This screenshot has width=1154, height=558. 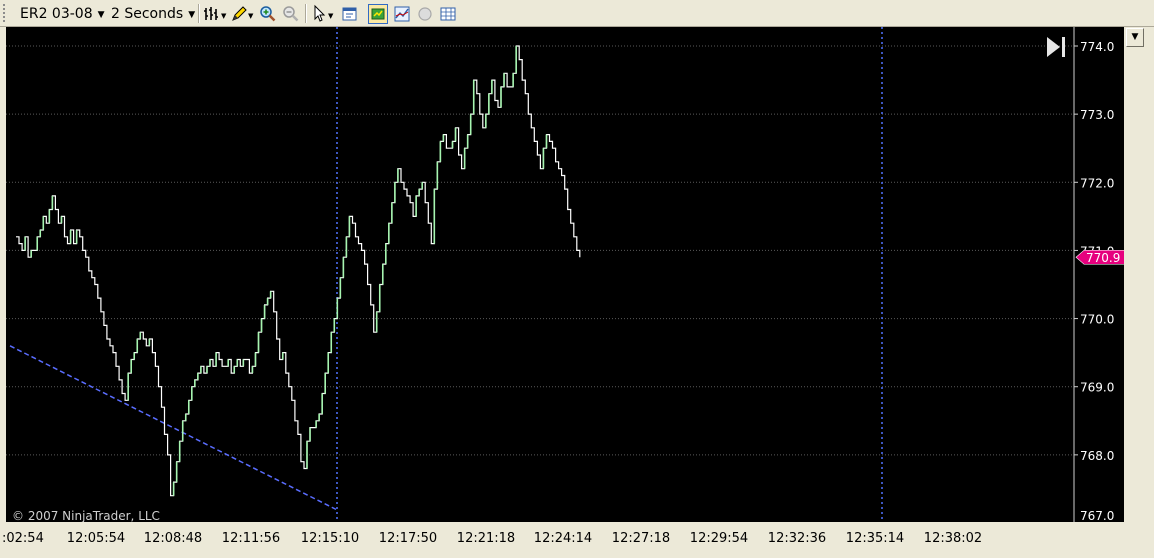 What do you see at coordinates (486, 538) in the screenshot?
I see `x-tick-label: 12:21:18` at bounding box center [486, 538].